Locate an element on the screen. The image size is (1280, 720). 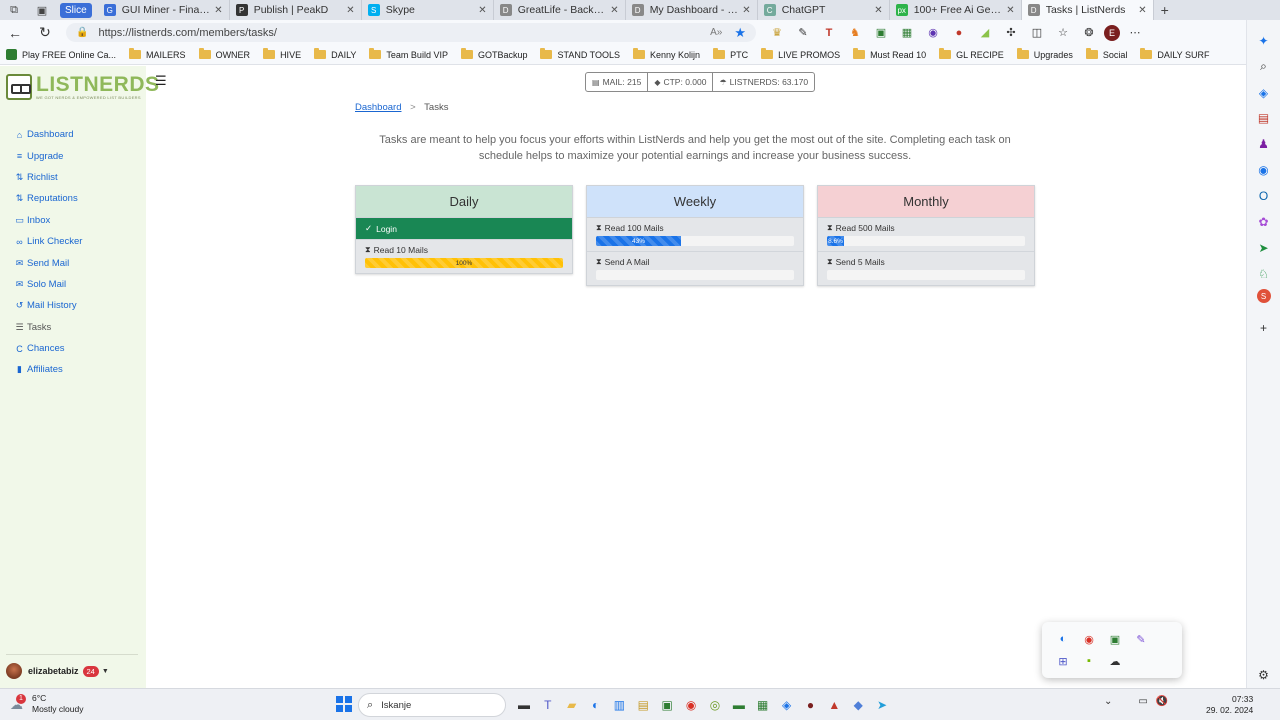
onedrive-tray-icon: ☁ is located at coordinates (1115, 661).